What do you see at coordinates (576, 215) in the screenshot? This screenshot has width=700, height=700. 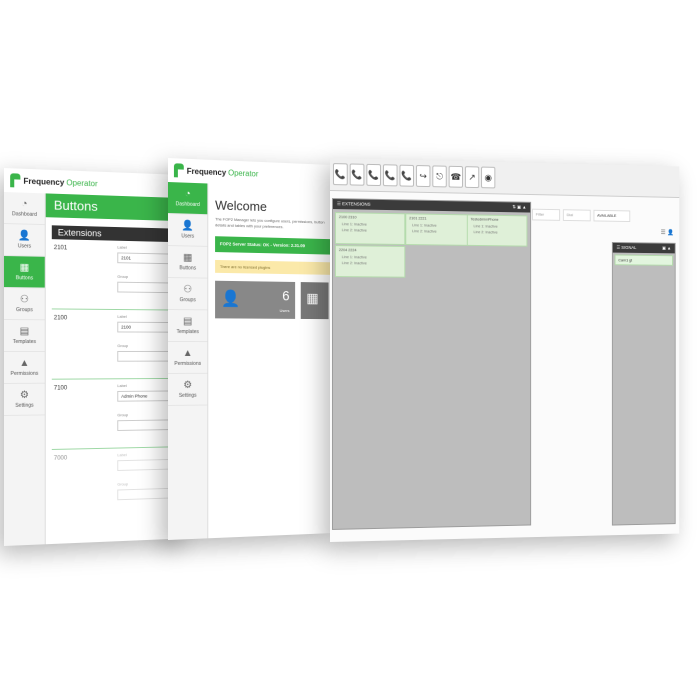 I see `dial-input: Dial` at bounding box center [576, 215].